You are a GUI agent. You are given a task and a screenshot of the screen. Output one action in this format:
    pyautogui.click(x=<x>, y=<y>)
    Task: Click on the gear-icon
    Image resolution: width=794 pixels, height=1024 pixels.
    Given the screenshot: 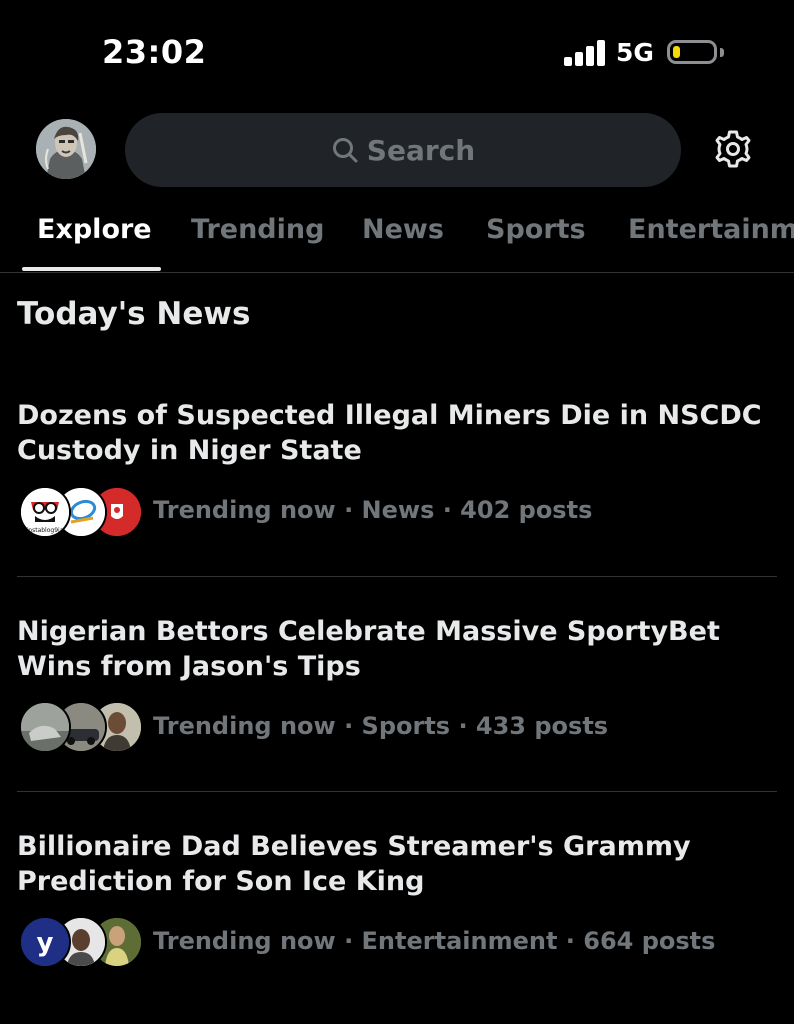 What is the action you would take?
    pyautogui.click(x=733, y=149)
    